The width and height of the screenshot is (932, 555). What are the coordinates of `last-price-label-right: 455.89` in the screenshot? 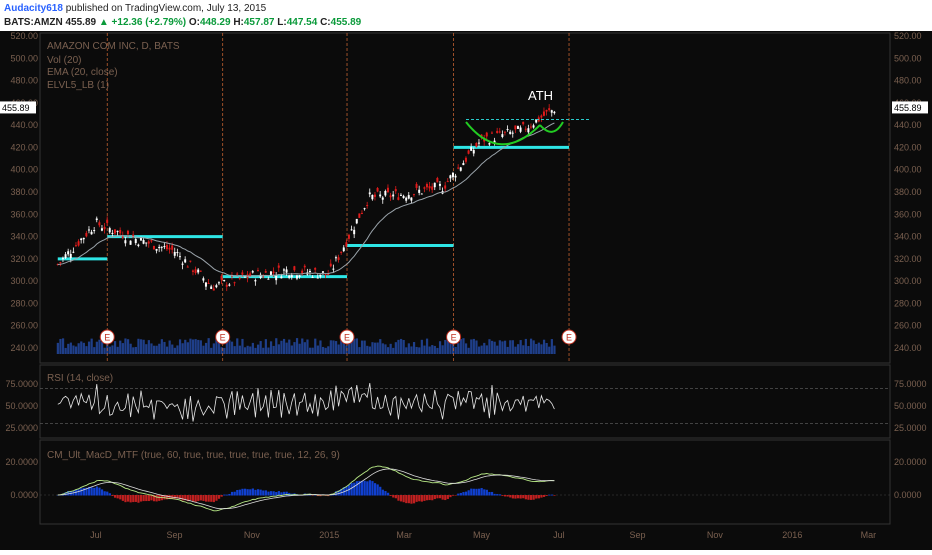 It's located at (908, 108).